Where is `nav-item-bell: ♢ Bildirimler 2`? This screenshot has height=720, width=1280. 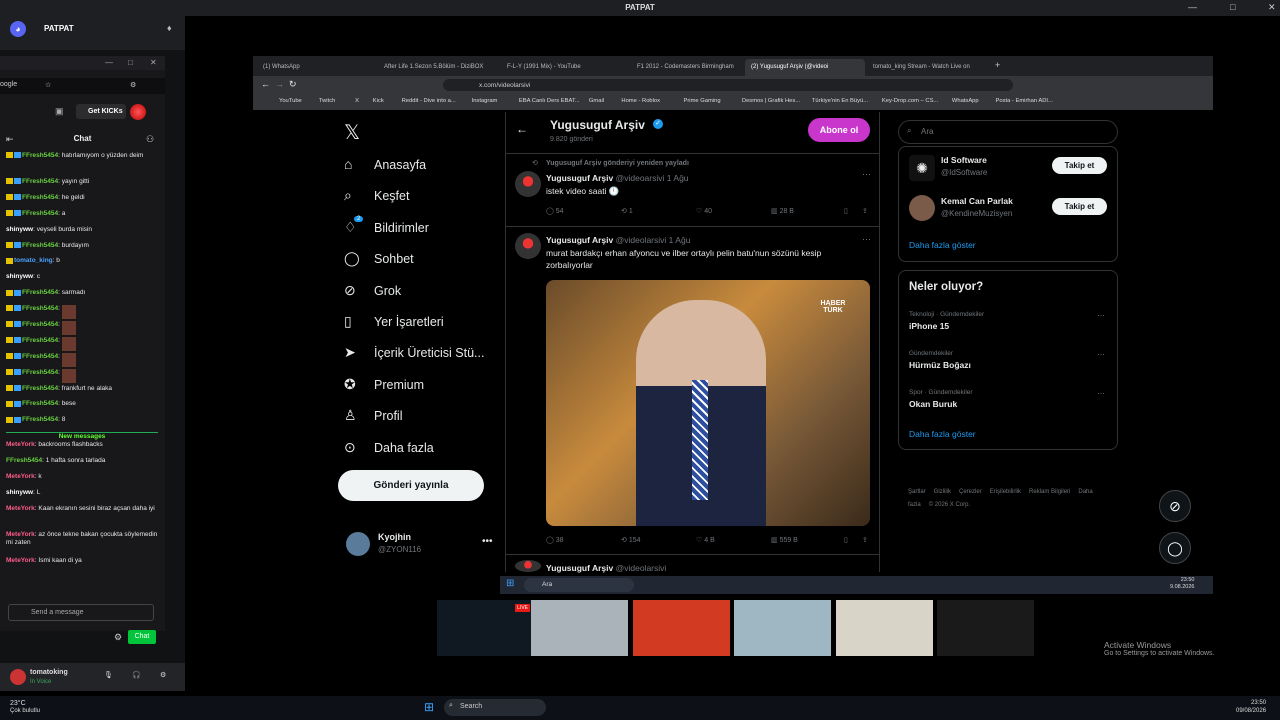 nav-item-bell: ♢ Bildirimler 2 is located at coordinates (419, 228).